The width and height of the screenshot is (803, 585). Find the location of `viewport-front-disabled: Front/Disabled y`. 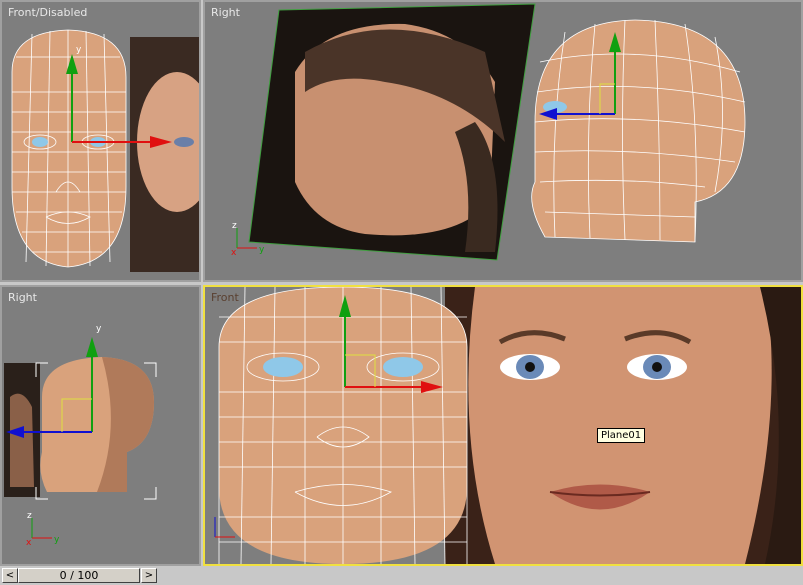

viewport-front-disabled: Front/Disabled y is located at coordinates (100, 141).